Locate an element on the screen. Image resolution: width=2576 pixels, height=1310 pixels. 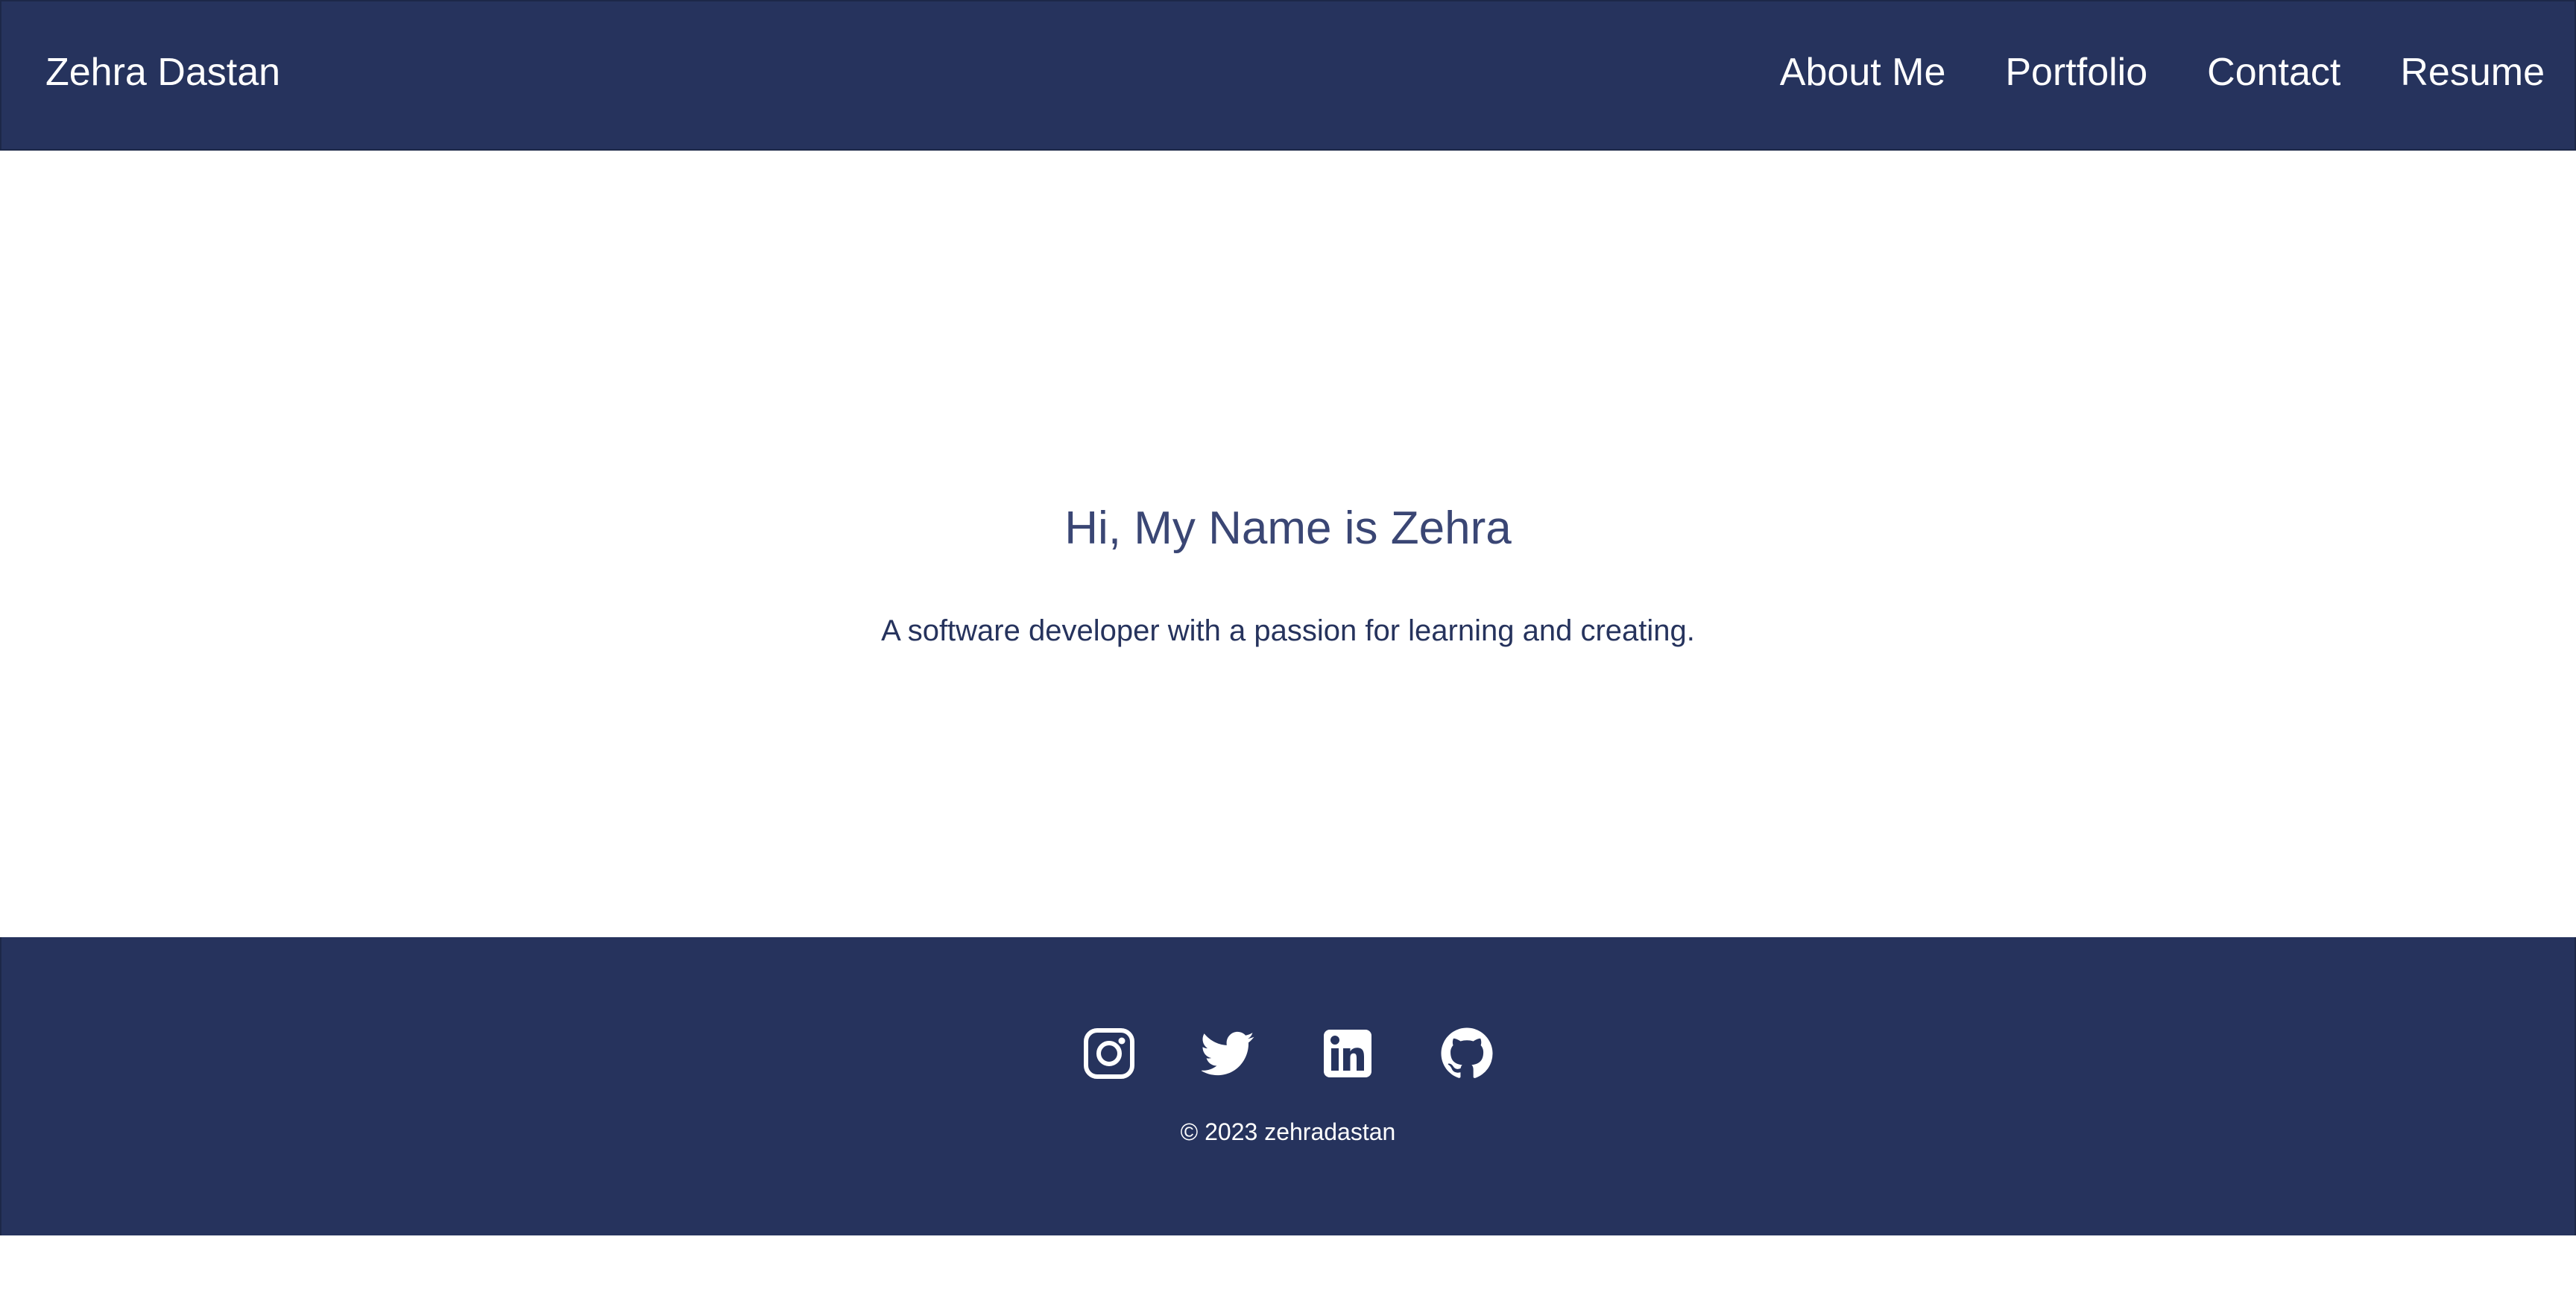
social-links is located at coordinates (1288, 1053).